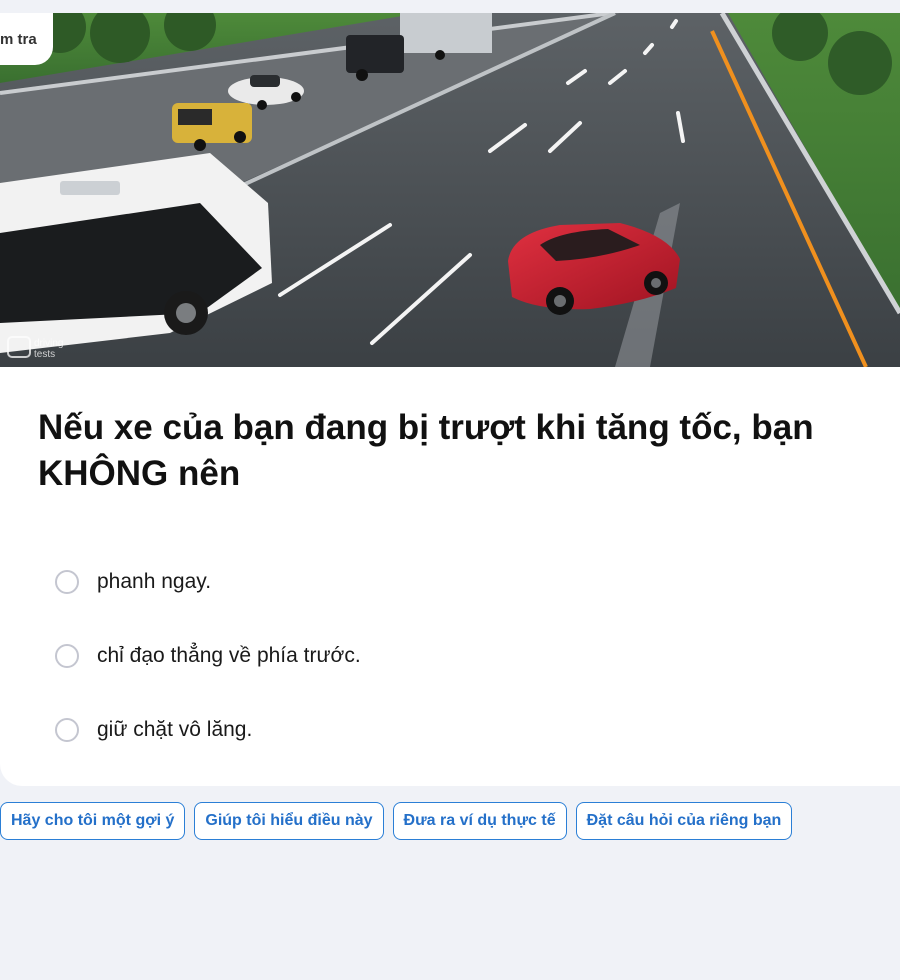 The width and height of the screenshot is (900, 980). Describe the element at coordinates (455, 656) in the screenshot. I see `answer-option-2: chỉ đạo thẳng về phía trước.` at that location.